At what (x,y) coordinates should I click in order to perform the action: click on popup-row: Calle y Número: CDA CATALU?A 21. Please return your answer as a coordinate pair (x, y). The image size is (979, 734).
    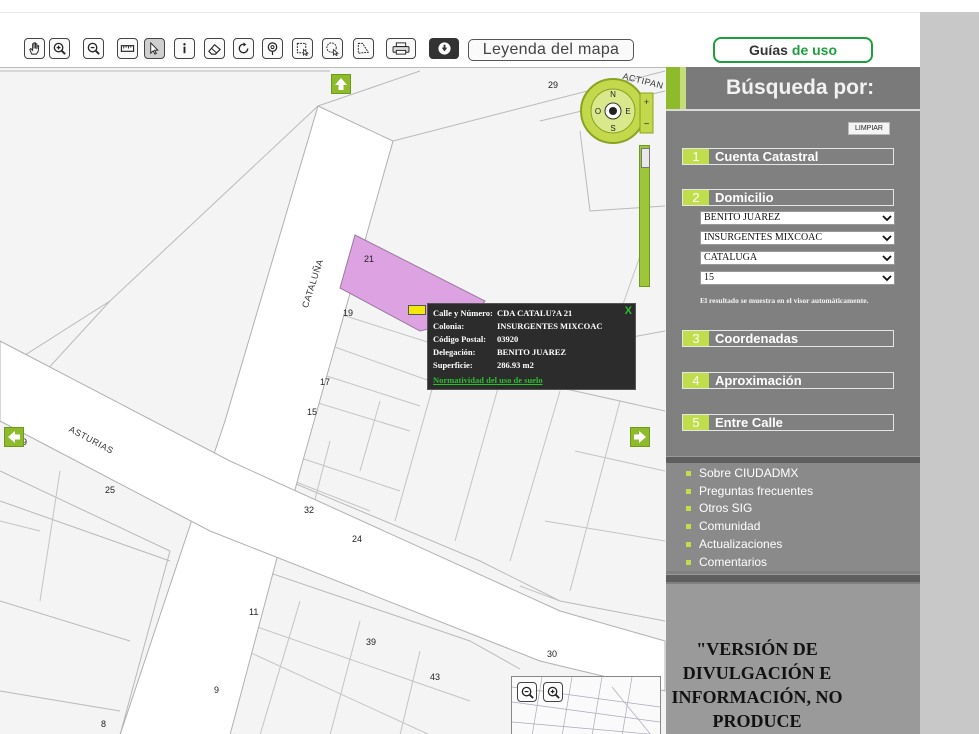
    Looking at the image, I should click on (533, 314).